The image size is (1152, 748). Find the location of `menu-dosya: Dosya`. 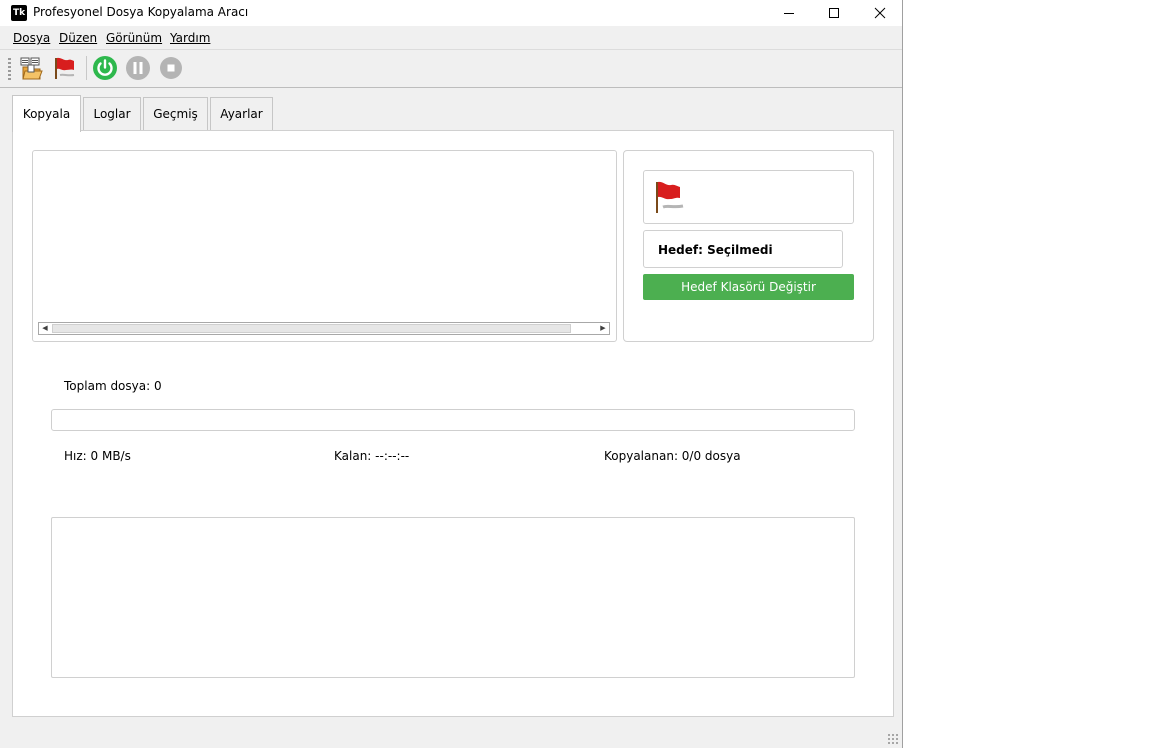

menu-dosya: Dosya is located at coordinates (31, 38).